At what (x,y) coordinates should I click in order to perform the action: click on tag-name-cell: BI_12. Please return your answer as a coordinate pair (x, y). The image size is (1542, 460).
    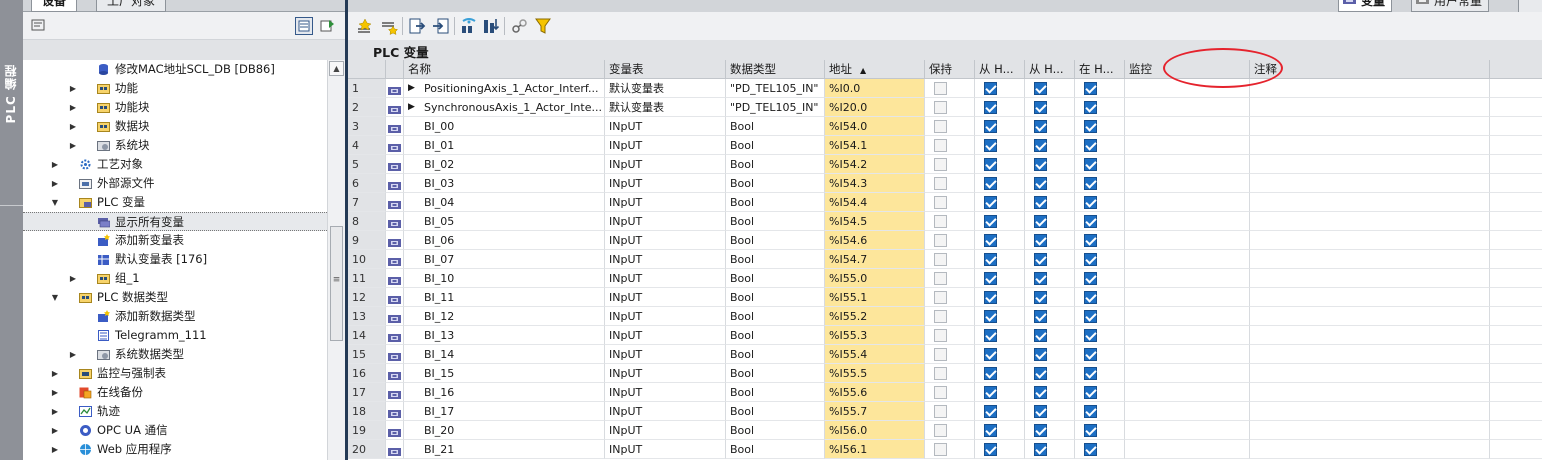
    Looking at the image, I should click on (504, 316).